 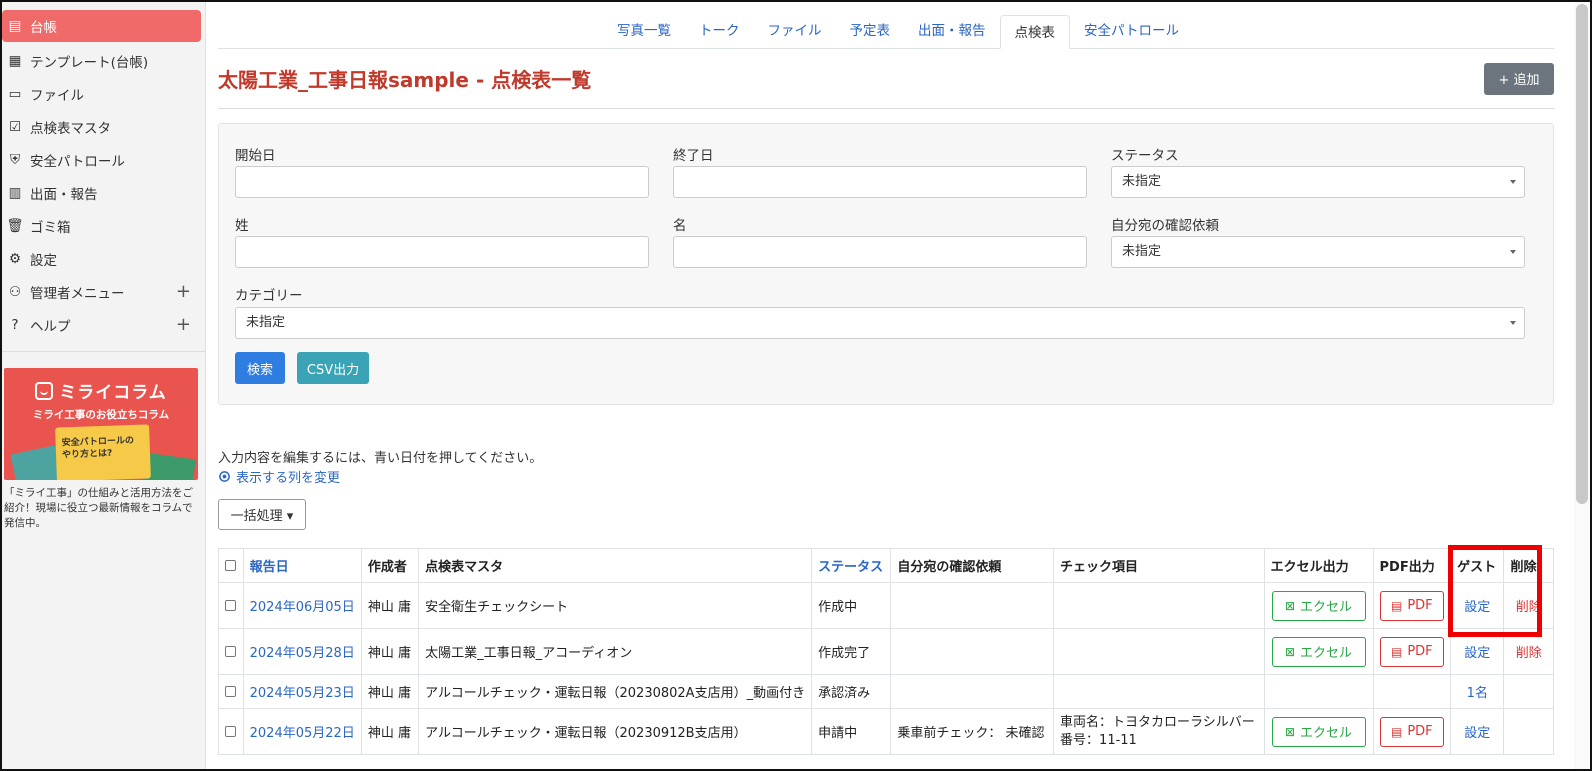 What do you see at coordinates (851, 651) in the screenshot?
I see `row-status: 作成完了` at bounding box center [851, 651].